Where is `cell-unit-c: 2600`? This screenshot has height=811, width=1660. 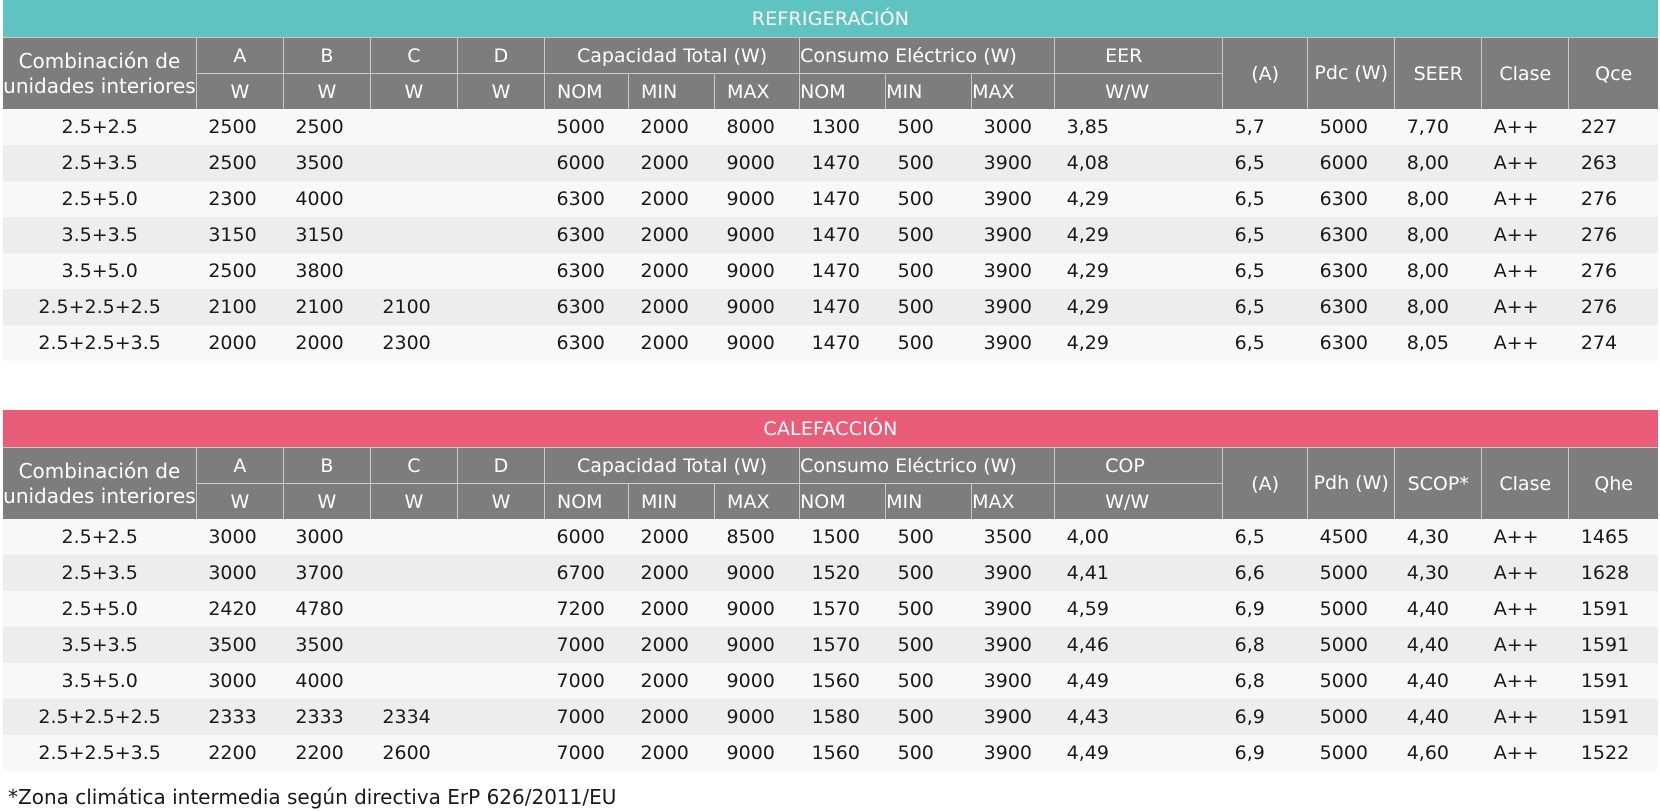
cell-unit-c: 2600 is located at coordinates (414, 753).